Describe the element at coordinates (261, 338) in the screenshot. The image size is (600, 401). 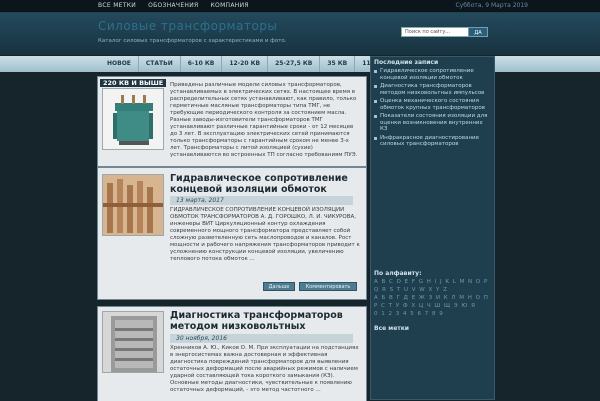
I see `post-date: 30 ноября, 2016` at that location.